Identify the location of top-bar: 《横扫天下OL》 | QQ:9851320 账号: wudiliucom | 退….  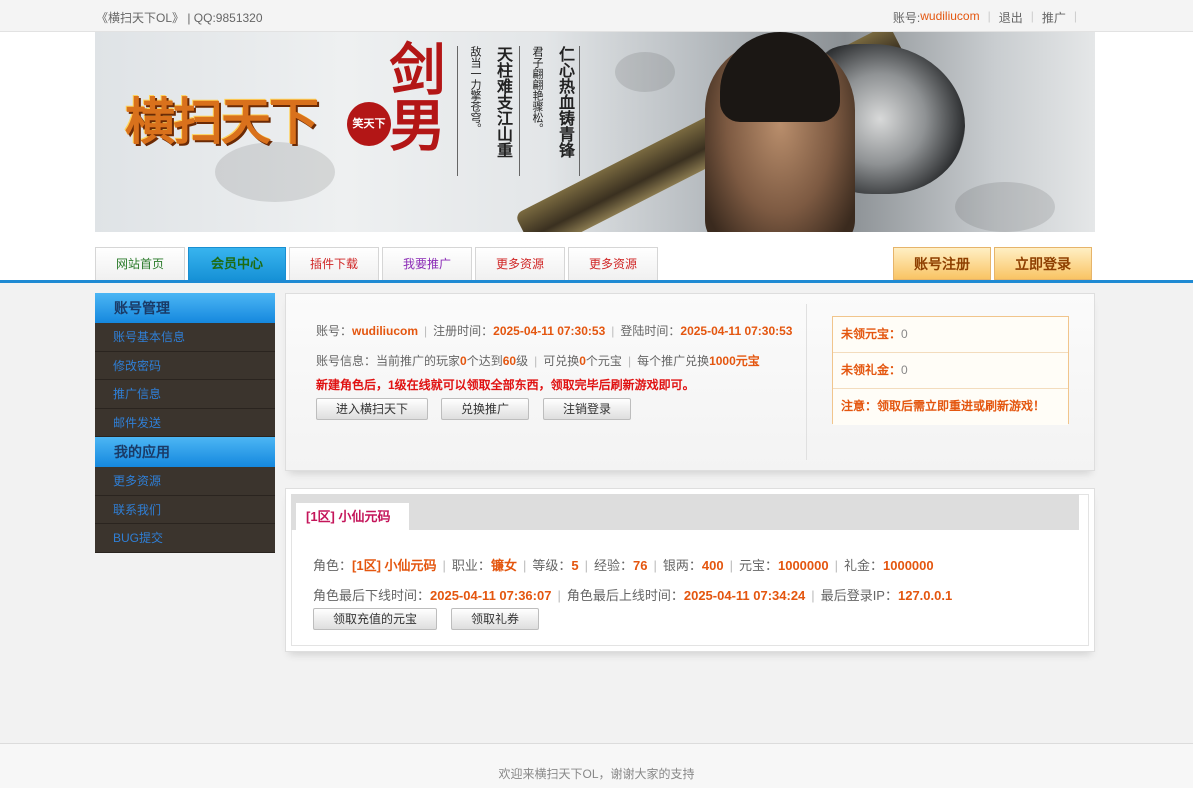
(596, 16).